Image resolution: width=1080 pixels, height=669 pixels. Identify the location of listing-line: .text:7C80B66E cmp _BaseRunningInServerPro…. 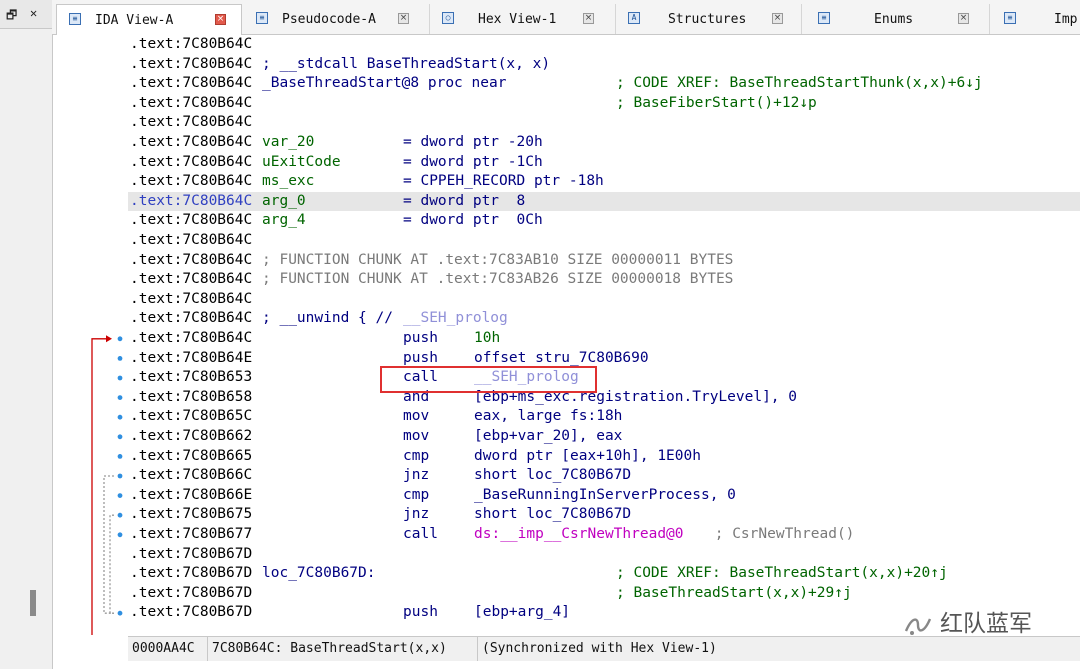
(604, 496).